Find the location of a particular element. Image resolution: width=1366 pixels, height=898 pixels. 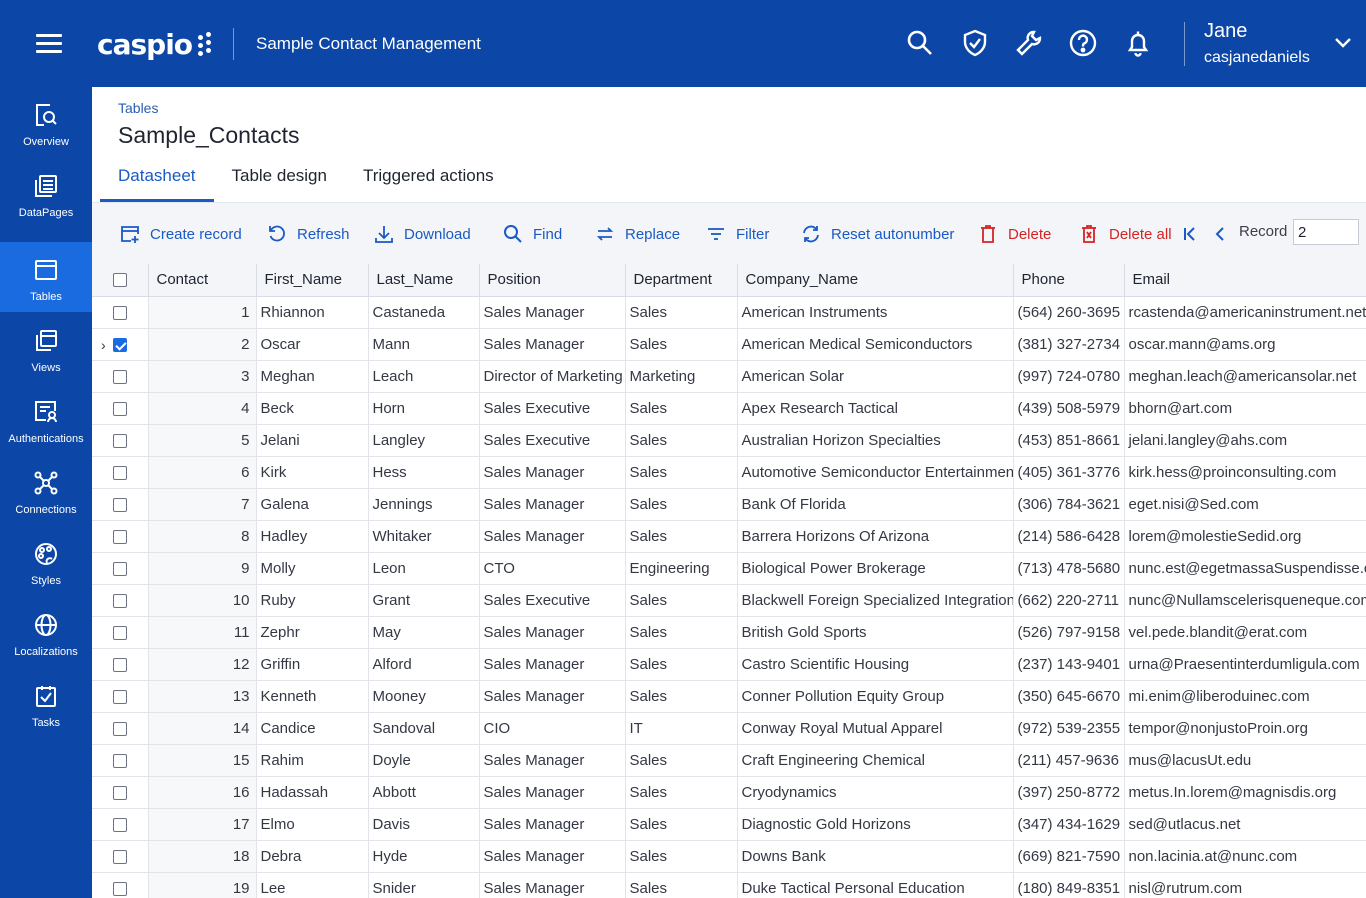

cell-company: Diagnostic Gold Horizons is located at coordinates (875, 824).